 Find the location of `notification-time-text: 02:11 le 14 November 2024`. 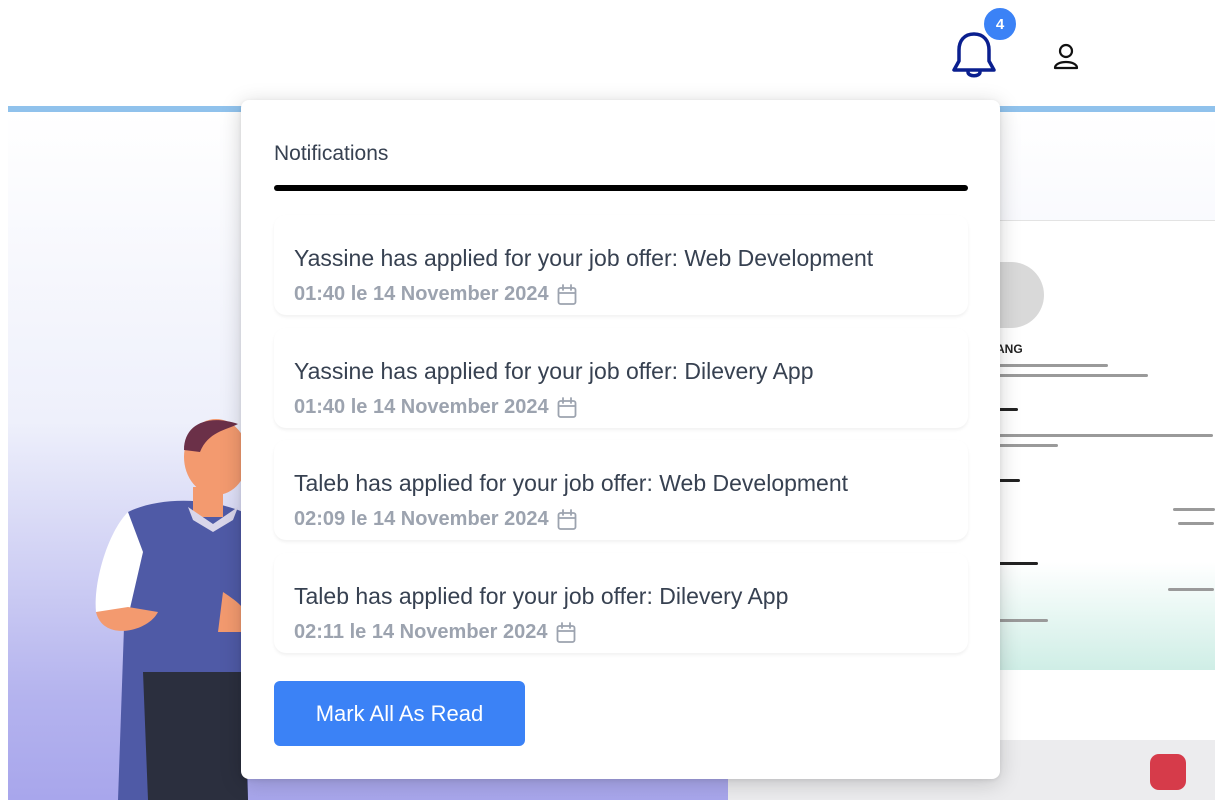

notification-time-text: 02:11 le 14 November 2024 is located at coordinates (421, 632).